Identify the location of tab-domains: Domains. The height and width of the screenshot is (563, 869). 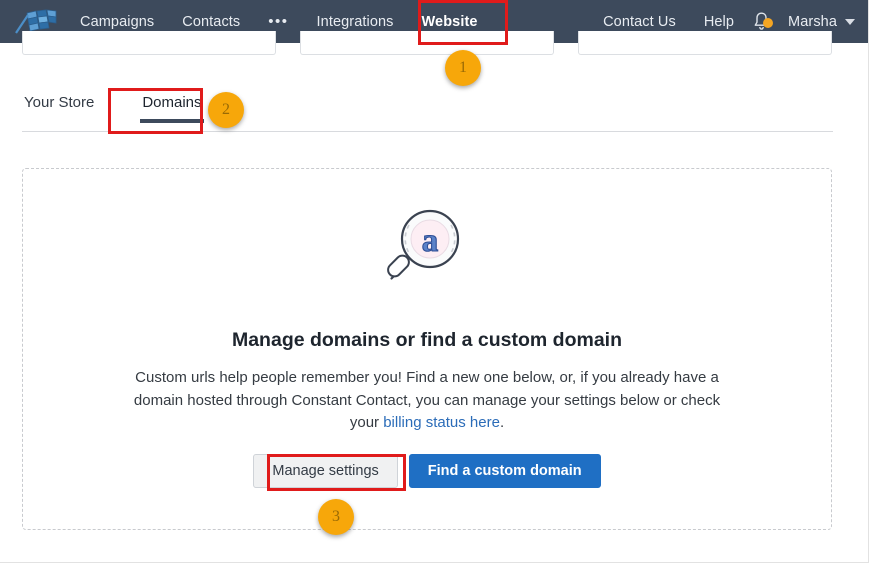
(172, 105).